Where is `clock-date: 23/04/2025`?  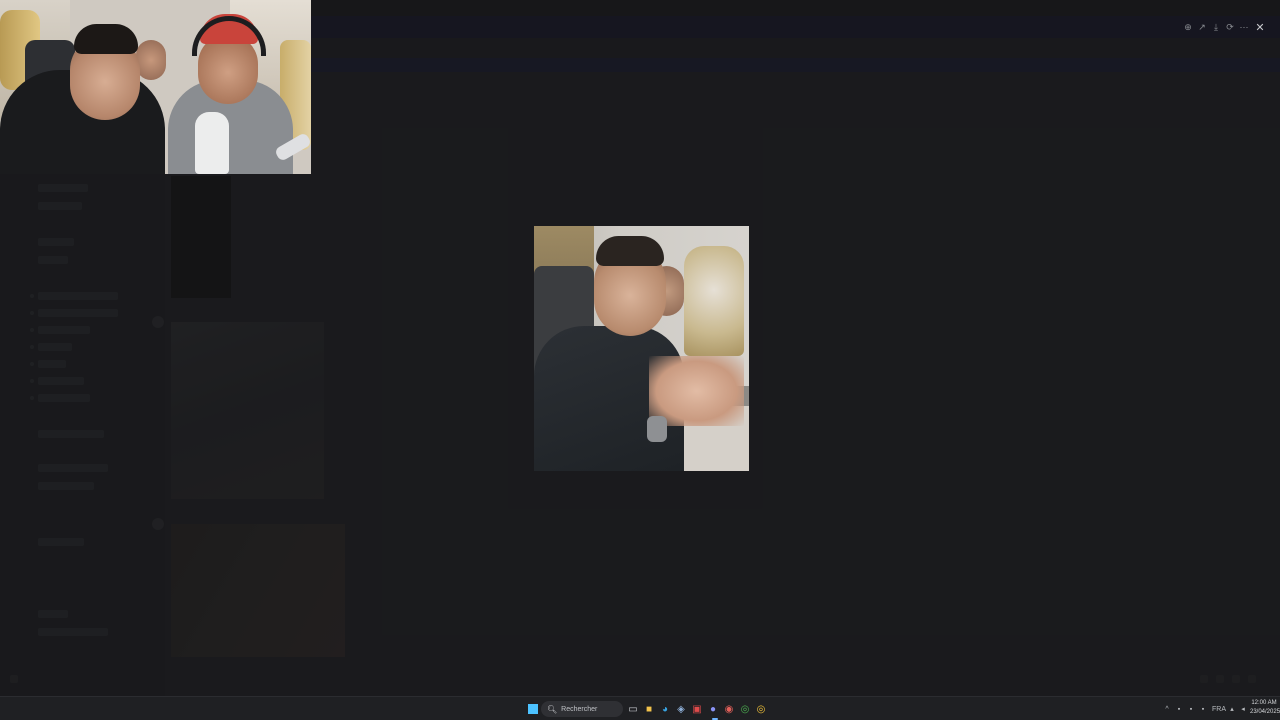
clock-date: 23/04/2025 is located at coordinates (1265, 712).